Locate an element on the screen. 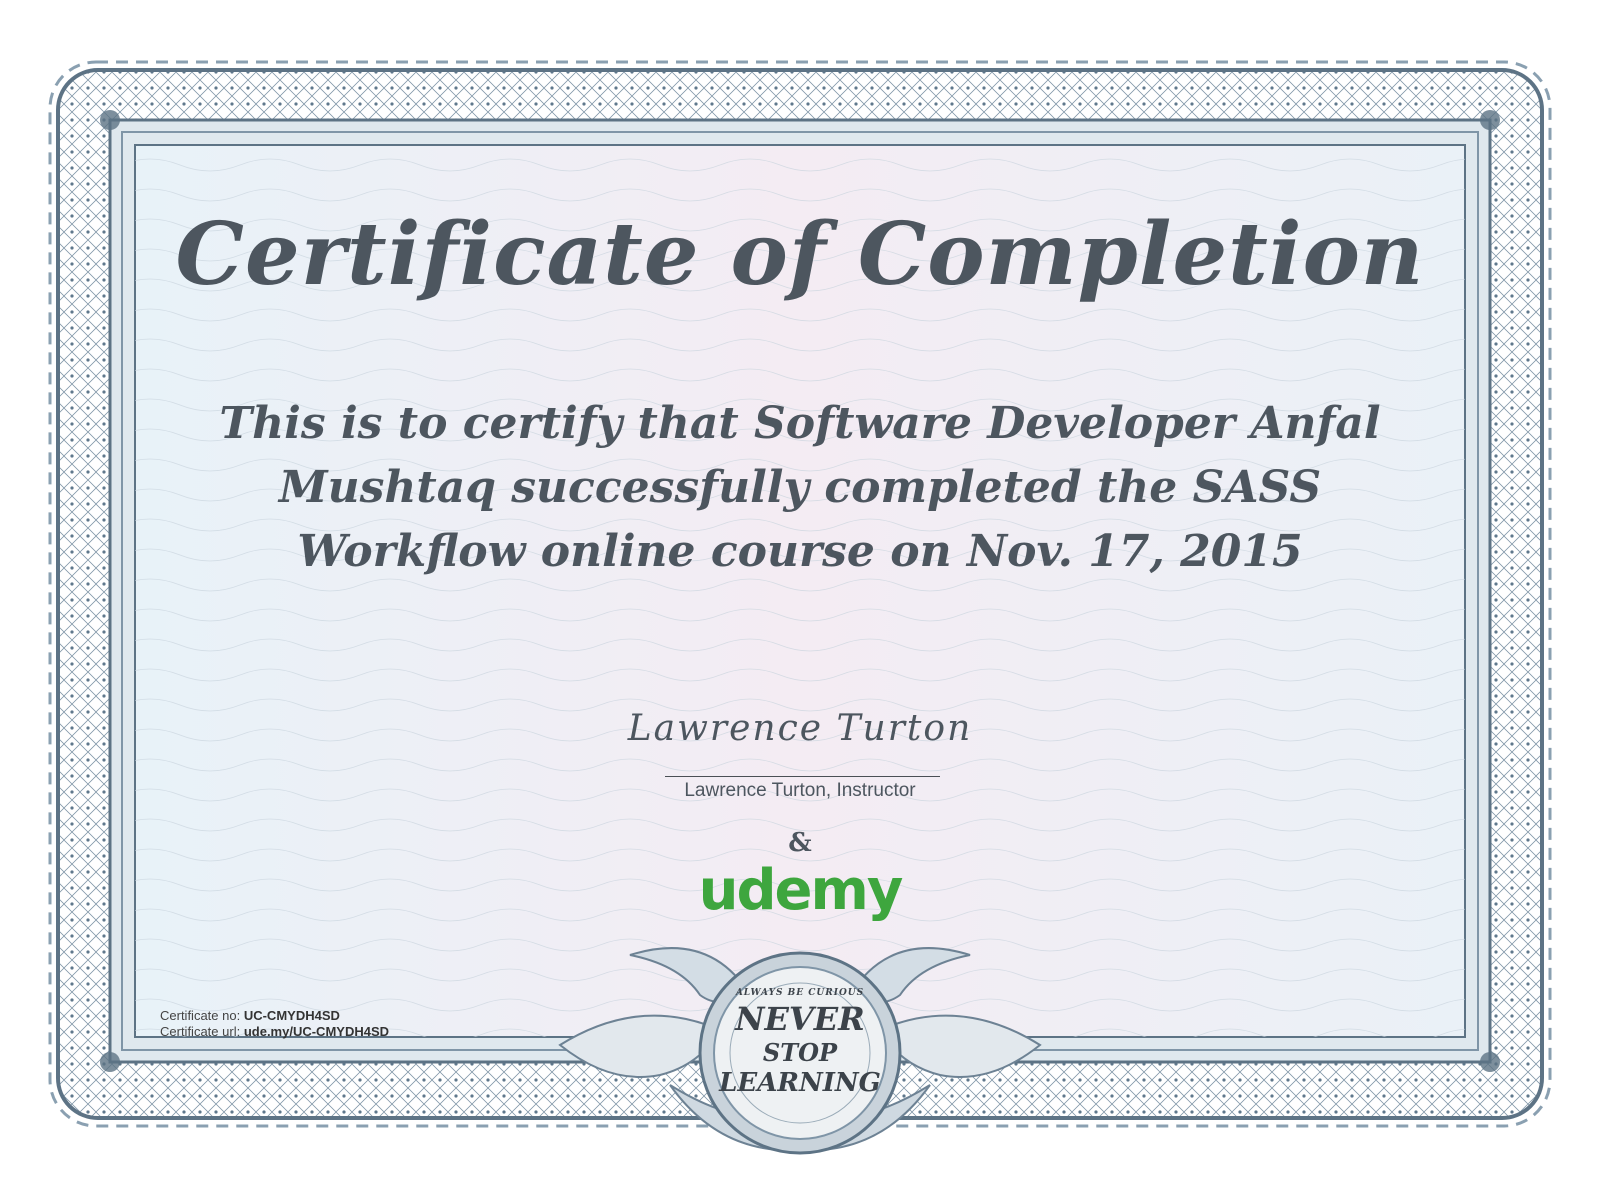 The width and height of the screenshot is (1600, 1194). signer-caption: Lawrence Turton, Instructor is located at coordinates (800, 790).